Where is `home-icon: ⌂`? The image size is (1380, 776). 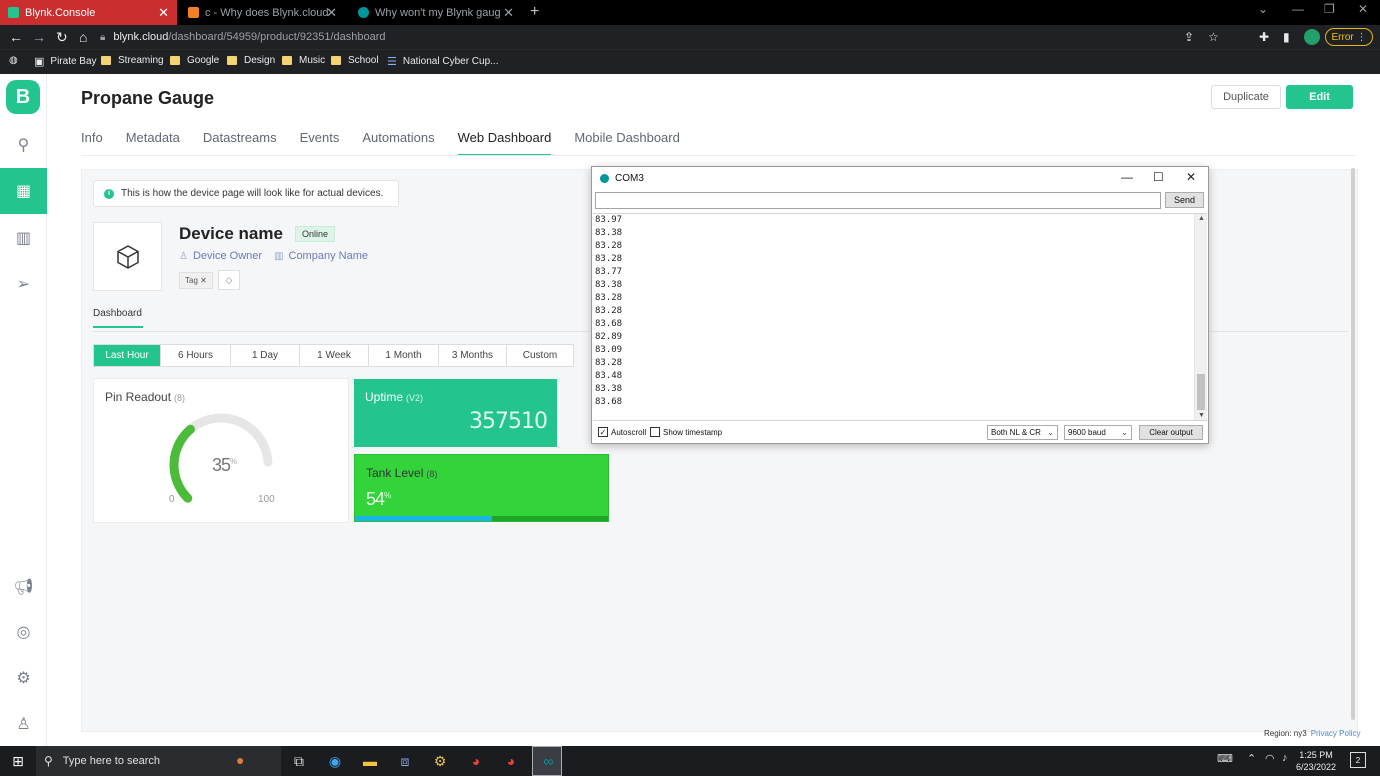
home-icon: ⌂ is located at coordinates (83, 37).